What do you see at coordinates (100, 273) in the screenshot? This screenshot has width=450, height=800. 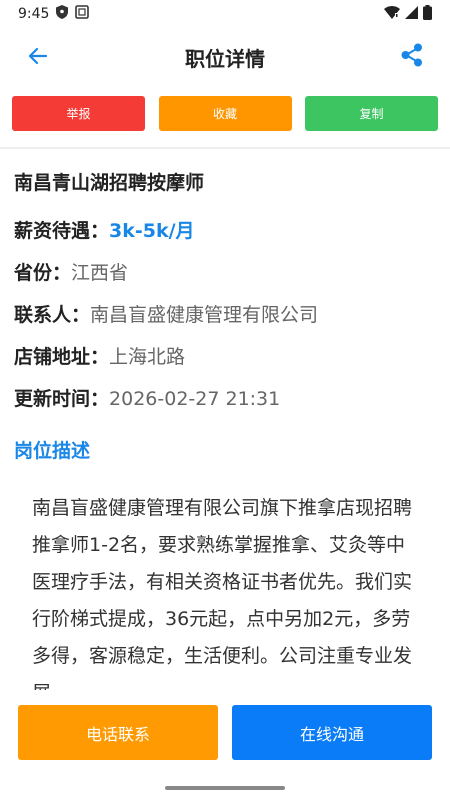 I see `province-value: 江西省` at bounding box center [100, 273].